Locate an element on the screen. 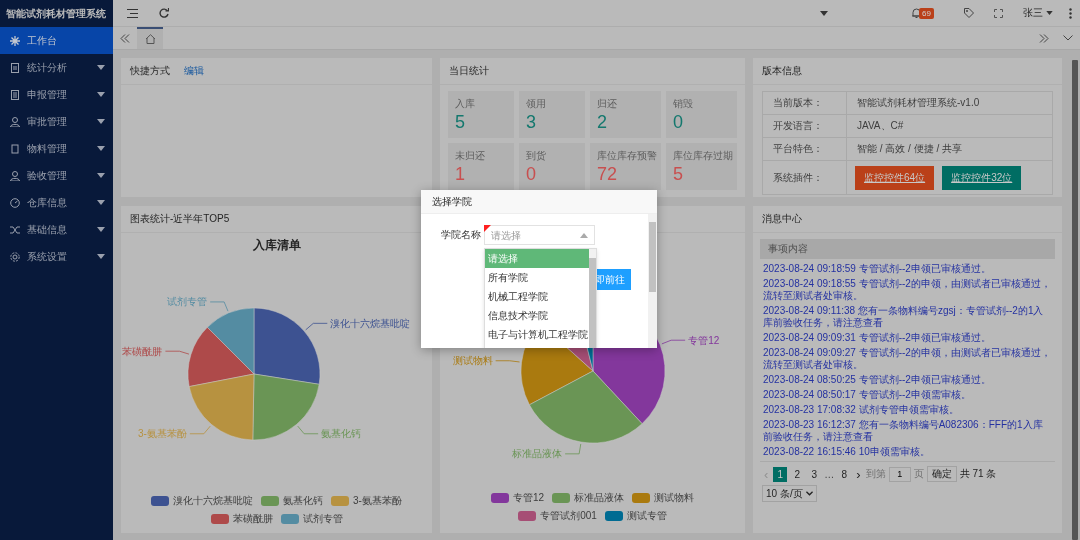 Image resolution: width=1080 pixels, height=540 pixels. legend-item: 试剂专管 is located at coordinates (311, 519).